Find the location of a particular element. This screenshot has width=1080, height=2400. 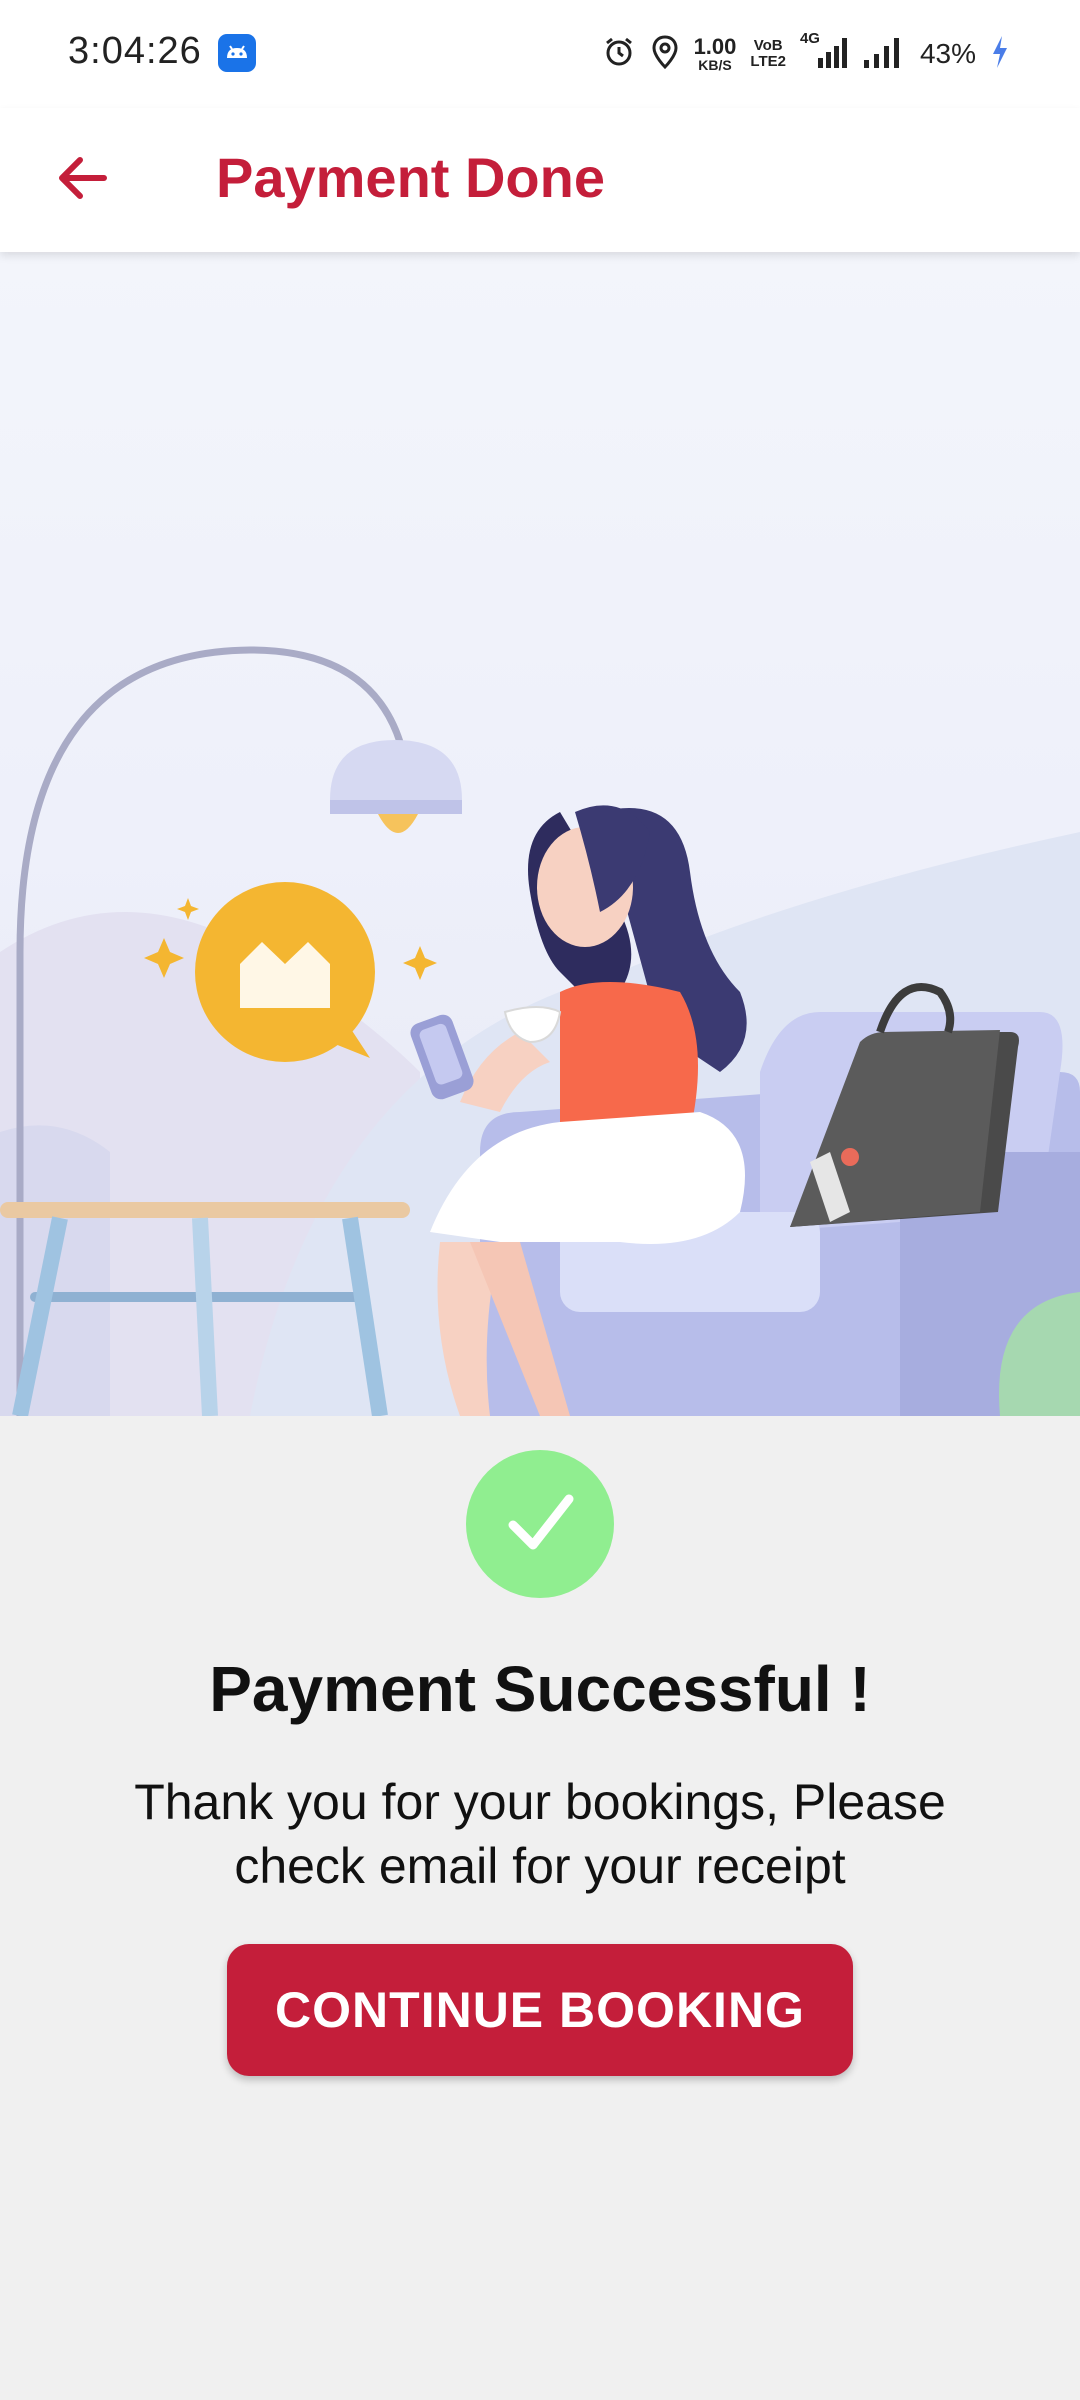

success-title: Payment Successful ! is located at coordinates (540, 1689).